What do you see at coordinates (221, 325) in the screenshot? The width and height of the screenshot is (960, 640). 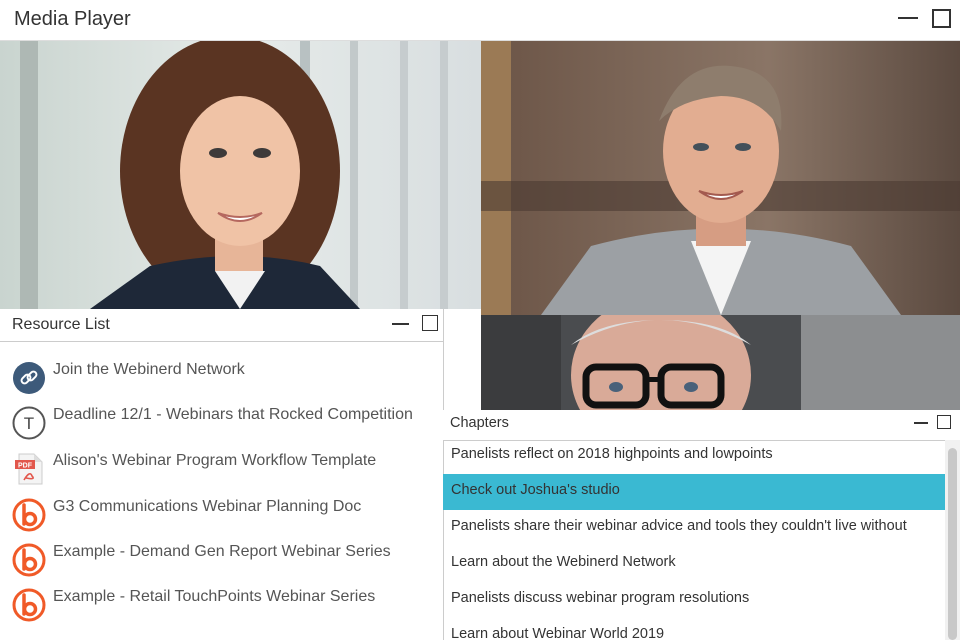 I see `resource-list-header: Resource List` at bounding box center [221, 325].